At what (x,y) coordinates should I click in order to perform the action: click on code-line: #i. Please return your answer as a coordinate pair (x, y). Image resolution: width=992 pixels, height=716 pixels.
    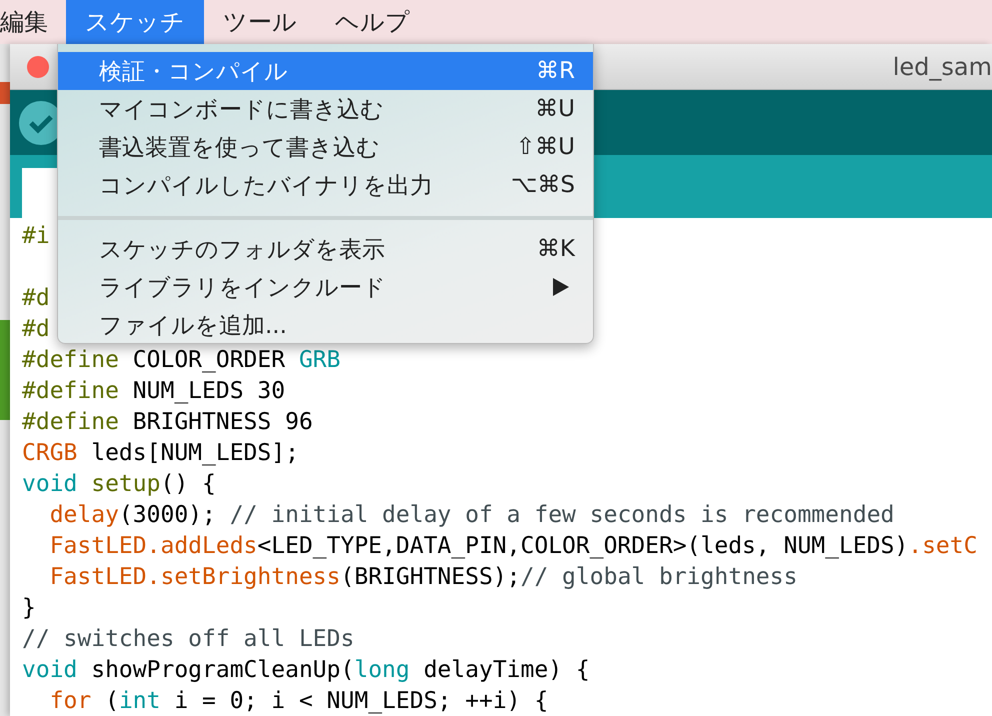
    Looking at the image, I should click on (36, 236).